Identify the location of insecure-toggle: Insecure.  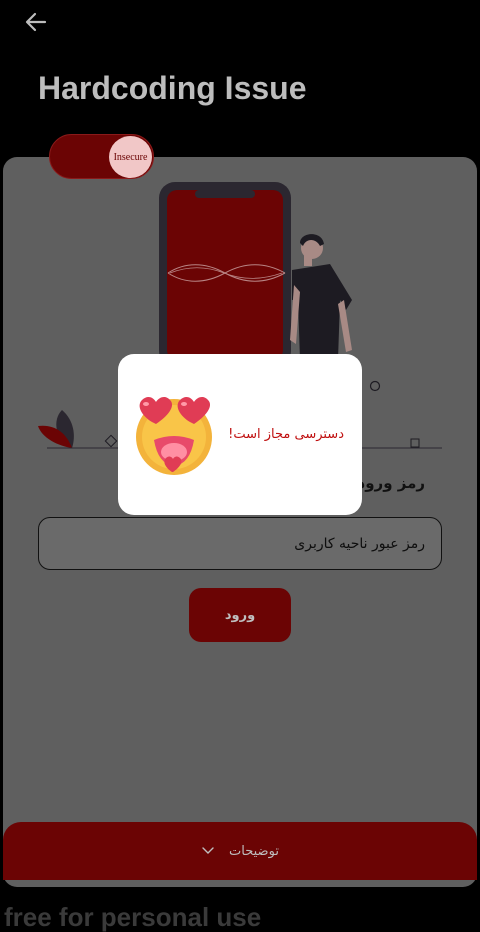
(101, 156).